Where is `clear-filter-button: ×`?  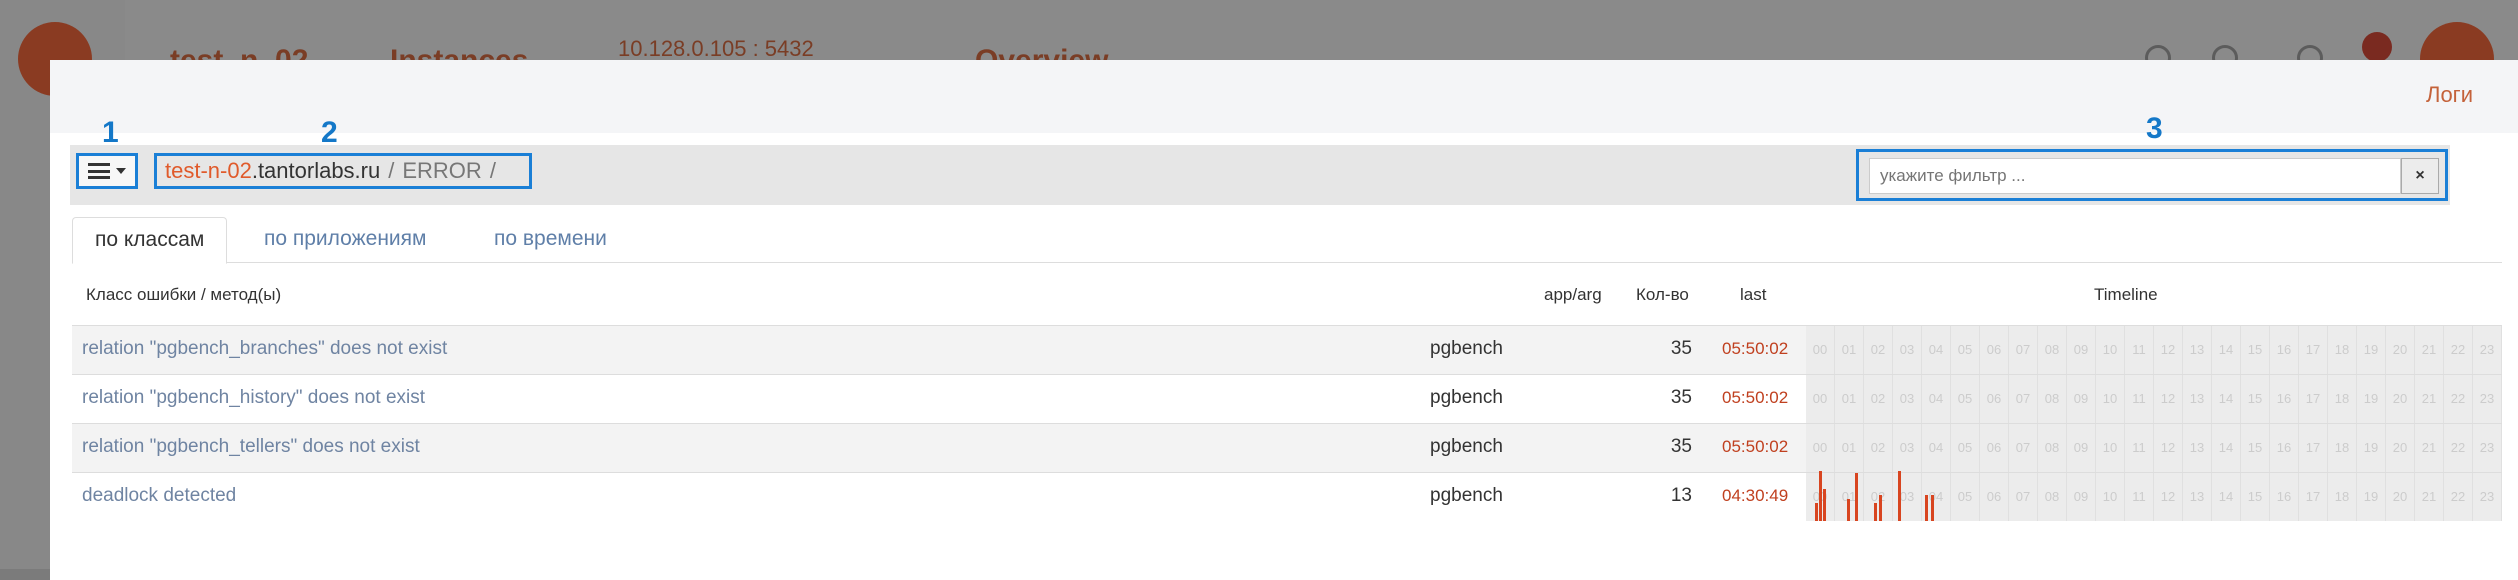
clear-filter-button: × is located at coordinates (2420, 176).